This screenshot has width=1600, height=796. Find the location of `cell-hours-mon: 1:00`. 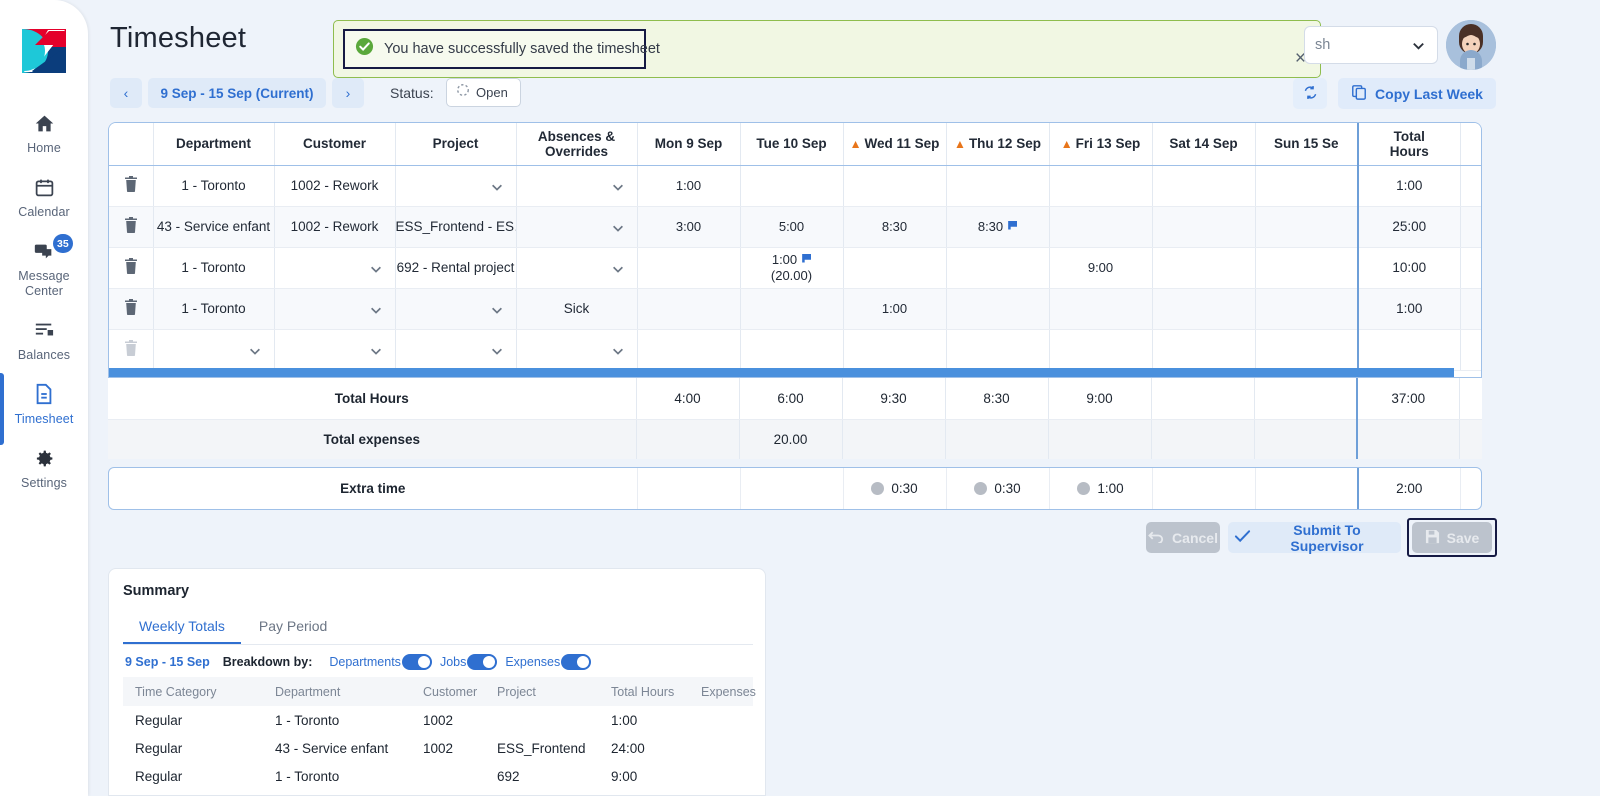

cell-hours-mon: 1:00 is located at coordinates (688, 186).